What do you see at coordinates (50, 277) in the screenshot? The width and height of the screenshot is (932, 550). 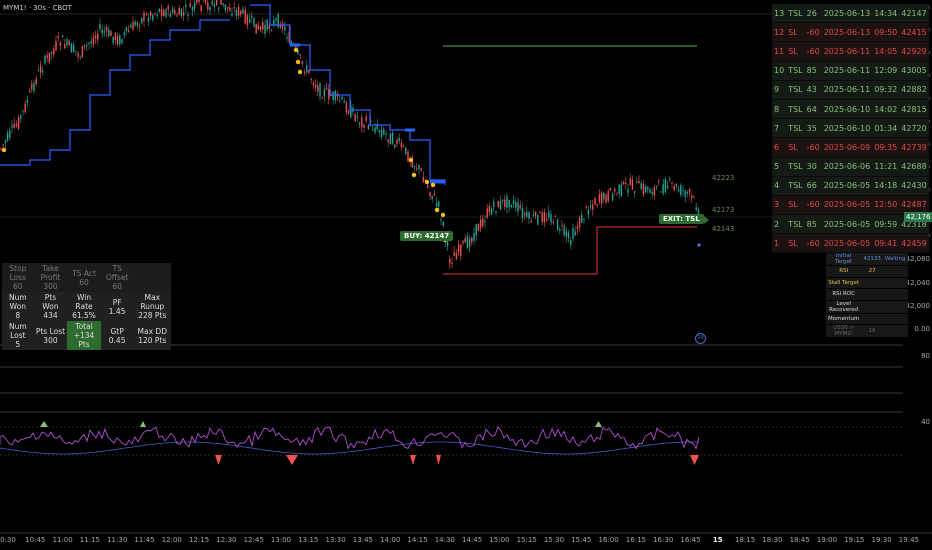 I see `take-profit-param: Take Profit 300` at bounding box center [50, 277].